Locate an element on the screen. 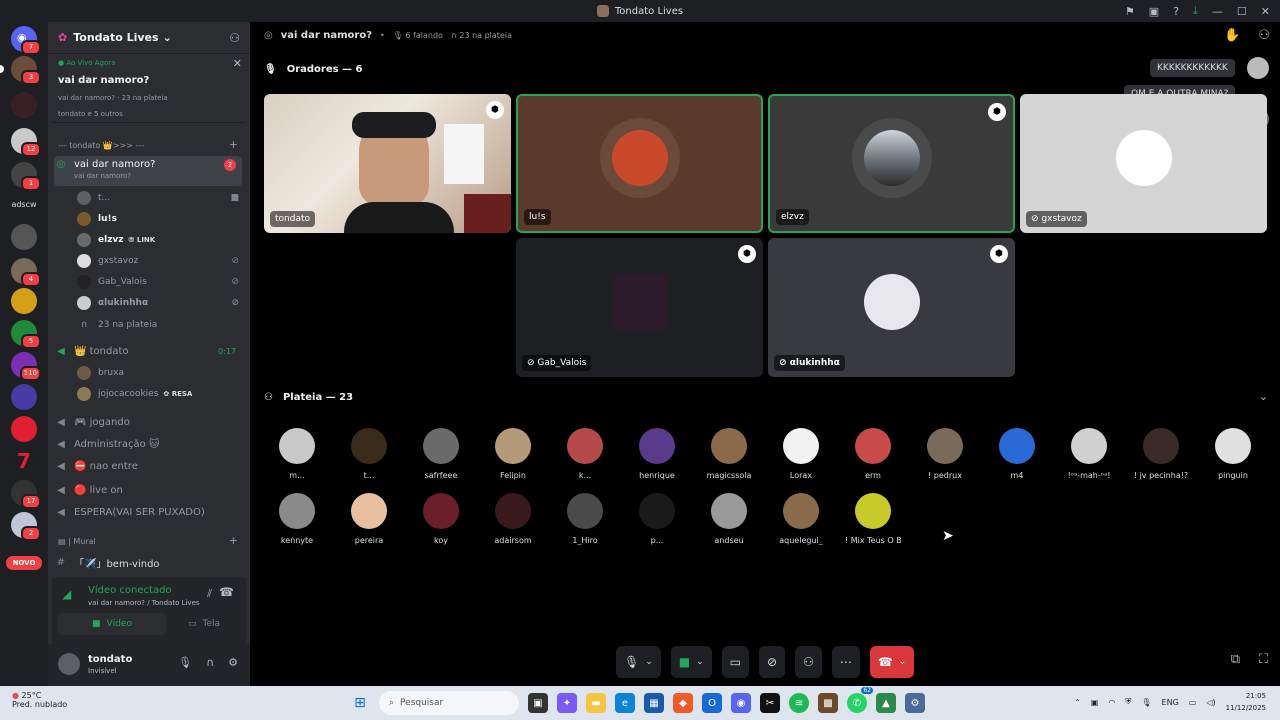  voice-user: αlukinhhα ⊘ is located at coordinates (162, 303).